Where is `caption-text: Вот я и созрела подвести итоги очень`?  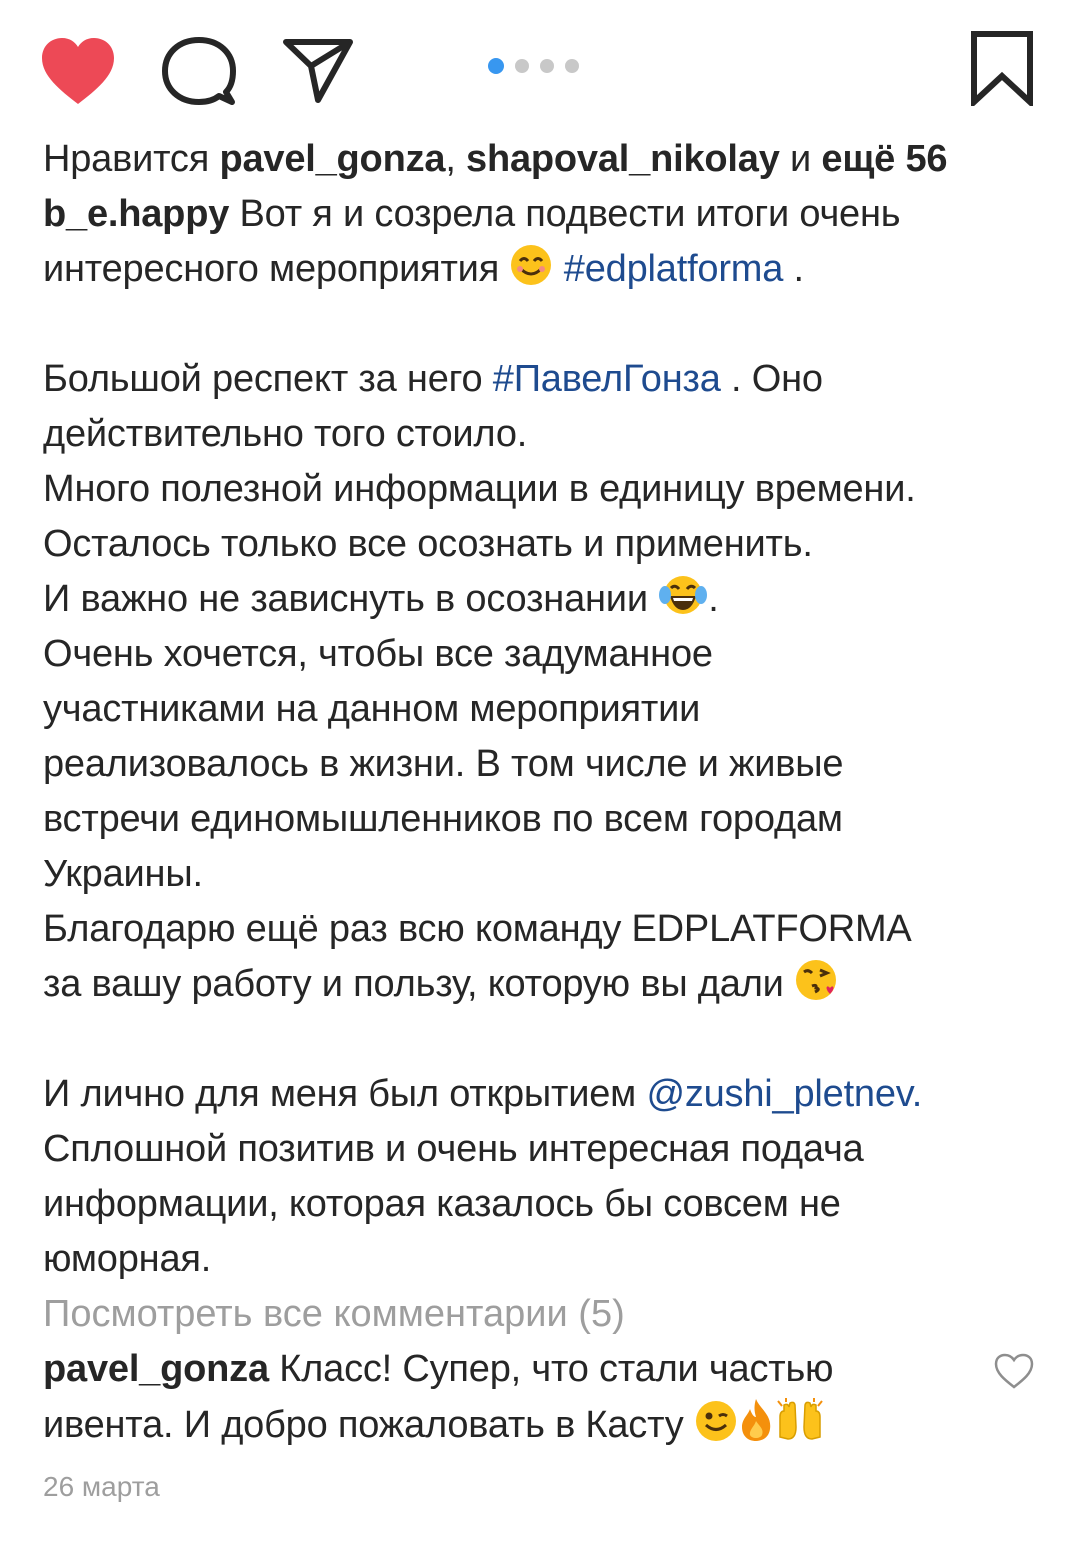 caption-text: Вот я и созрела подвести итоги очень is located at coordinates (565, 214).